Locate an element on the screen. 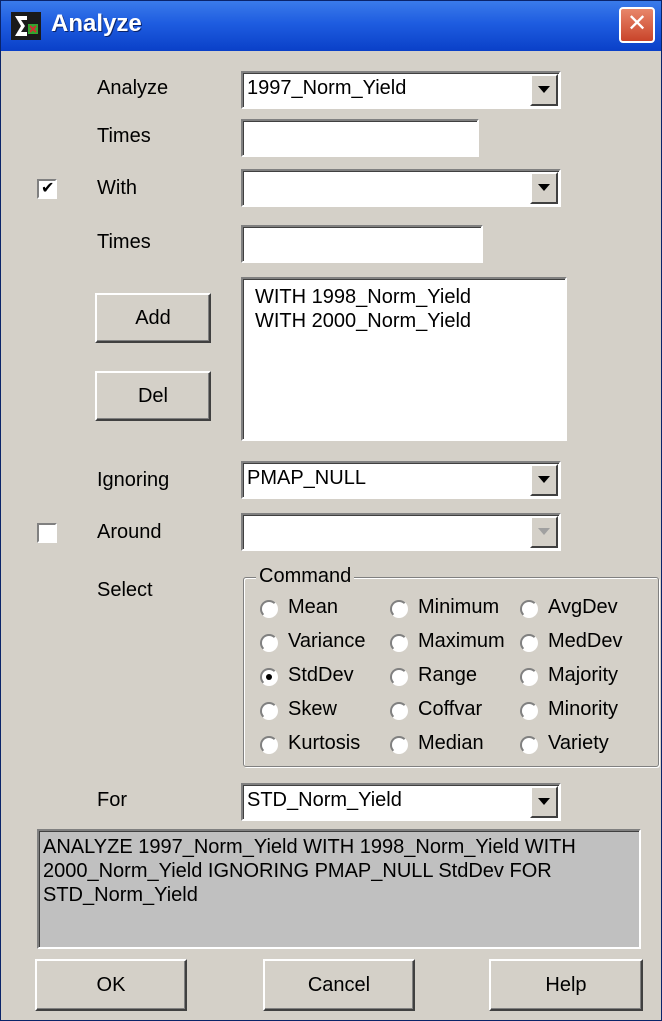 The width and height of the screenshot is (662, 1021). help-button: Help is located at coordinates (566, 985).